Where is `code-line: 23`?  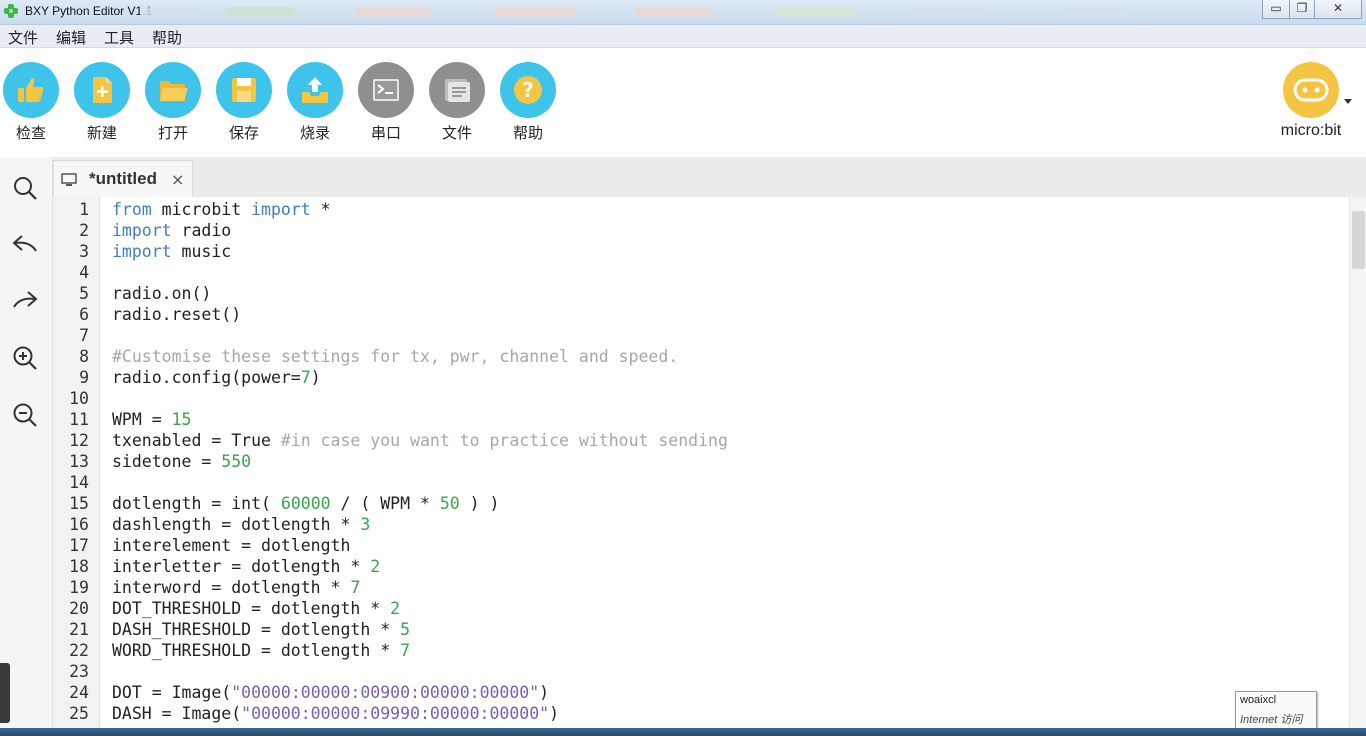 code-line: 23 is located at coordinates (701, 671).